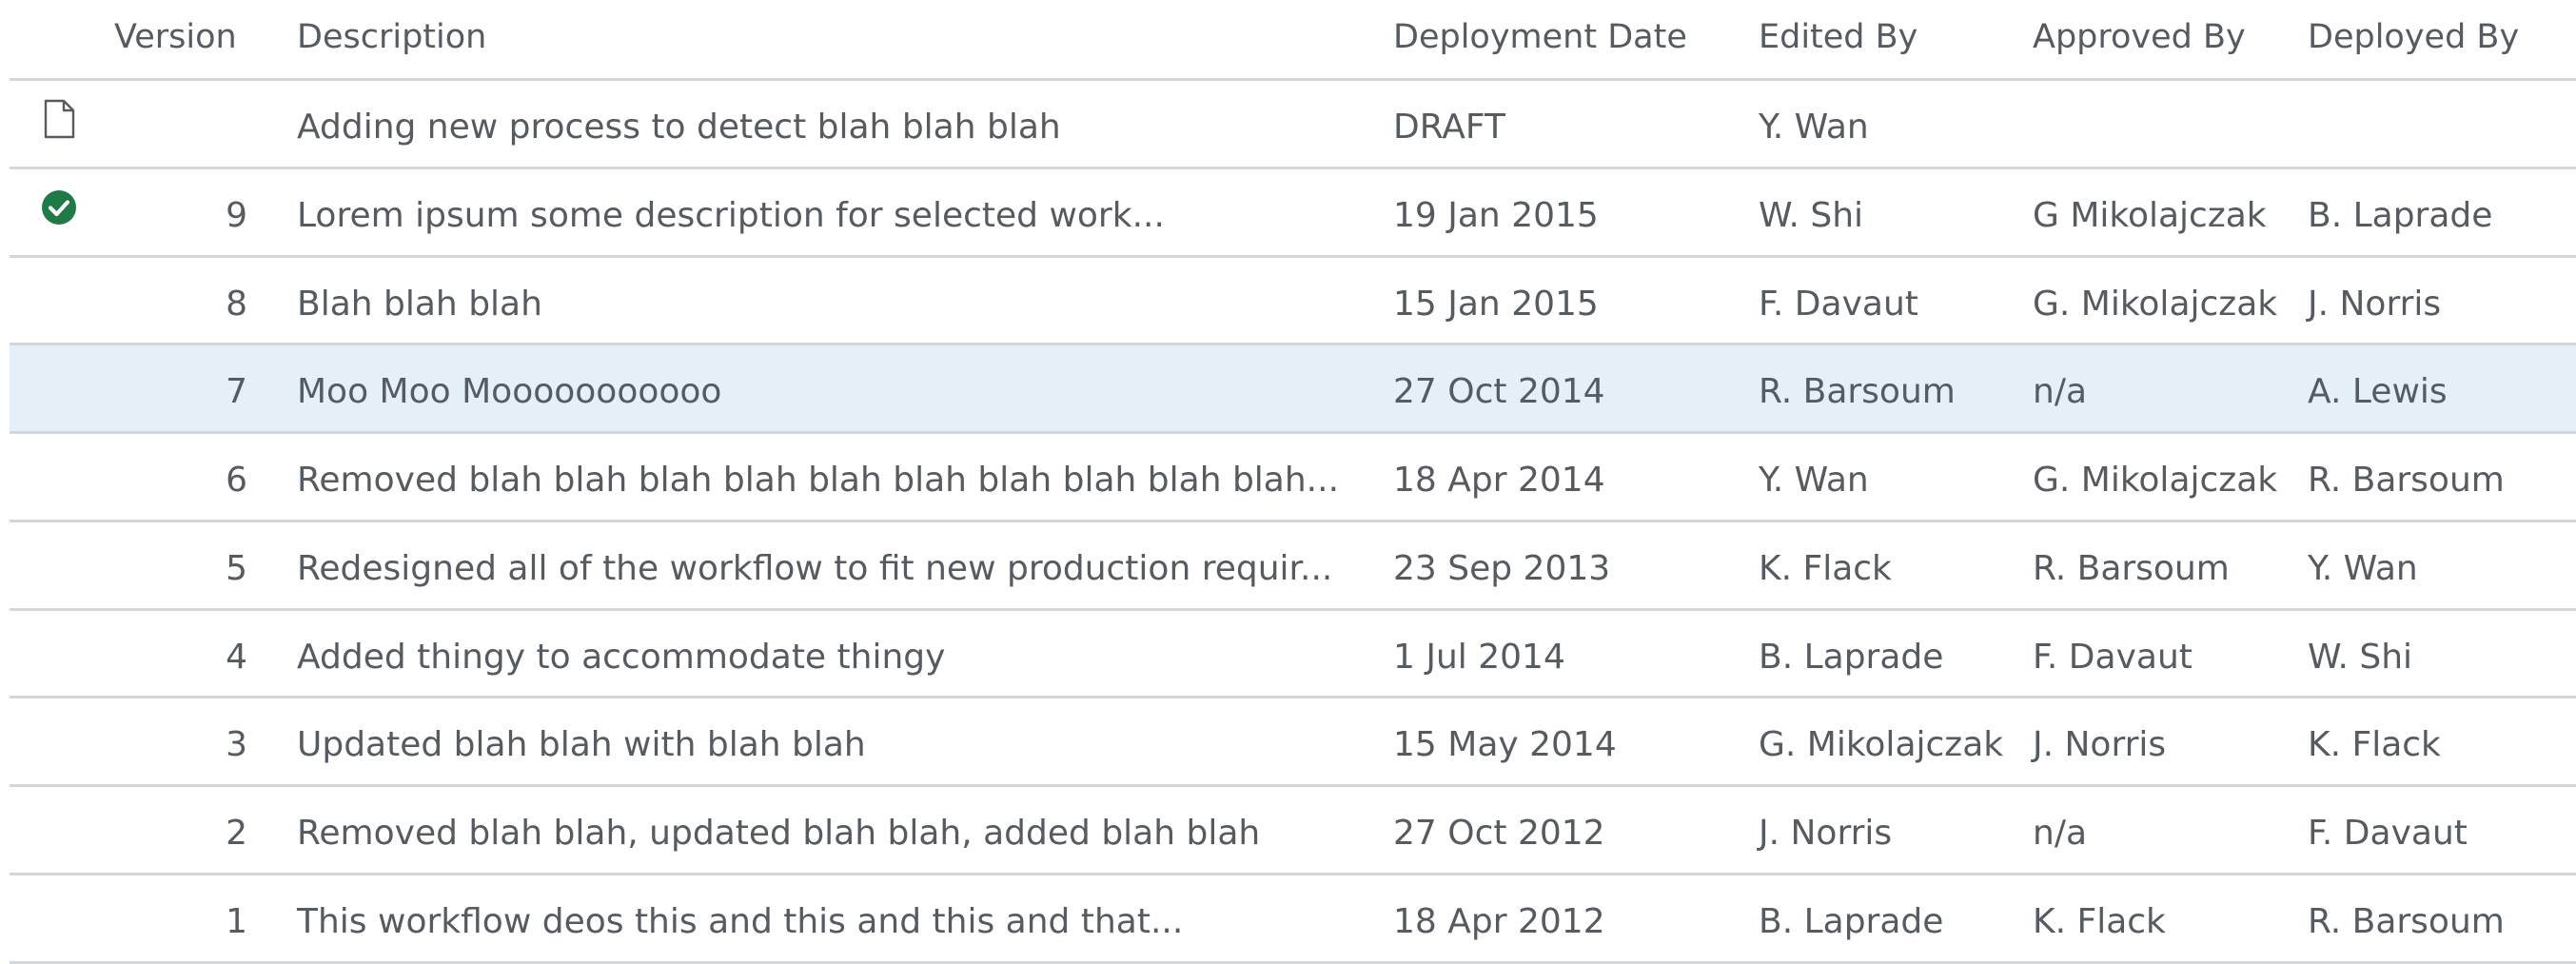  What do you see at coordinates (1838, 304) in the screenshot?
I see `edited-by-cell: F. Davaut` at bounding box center [1838, 304].